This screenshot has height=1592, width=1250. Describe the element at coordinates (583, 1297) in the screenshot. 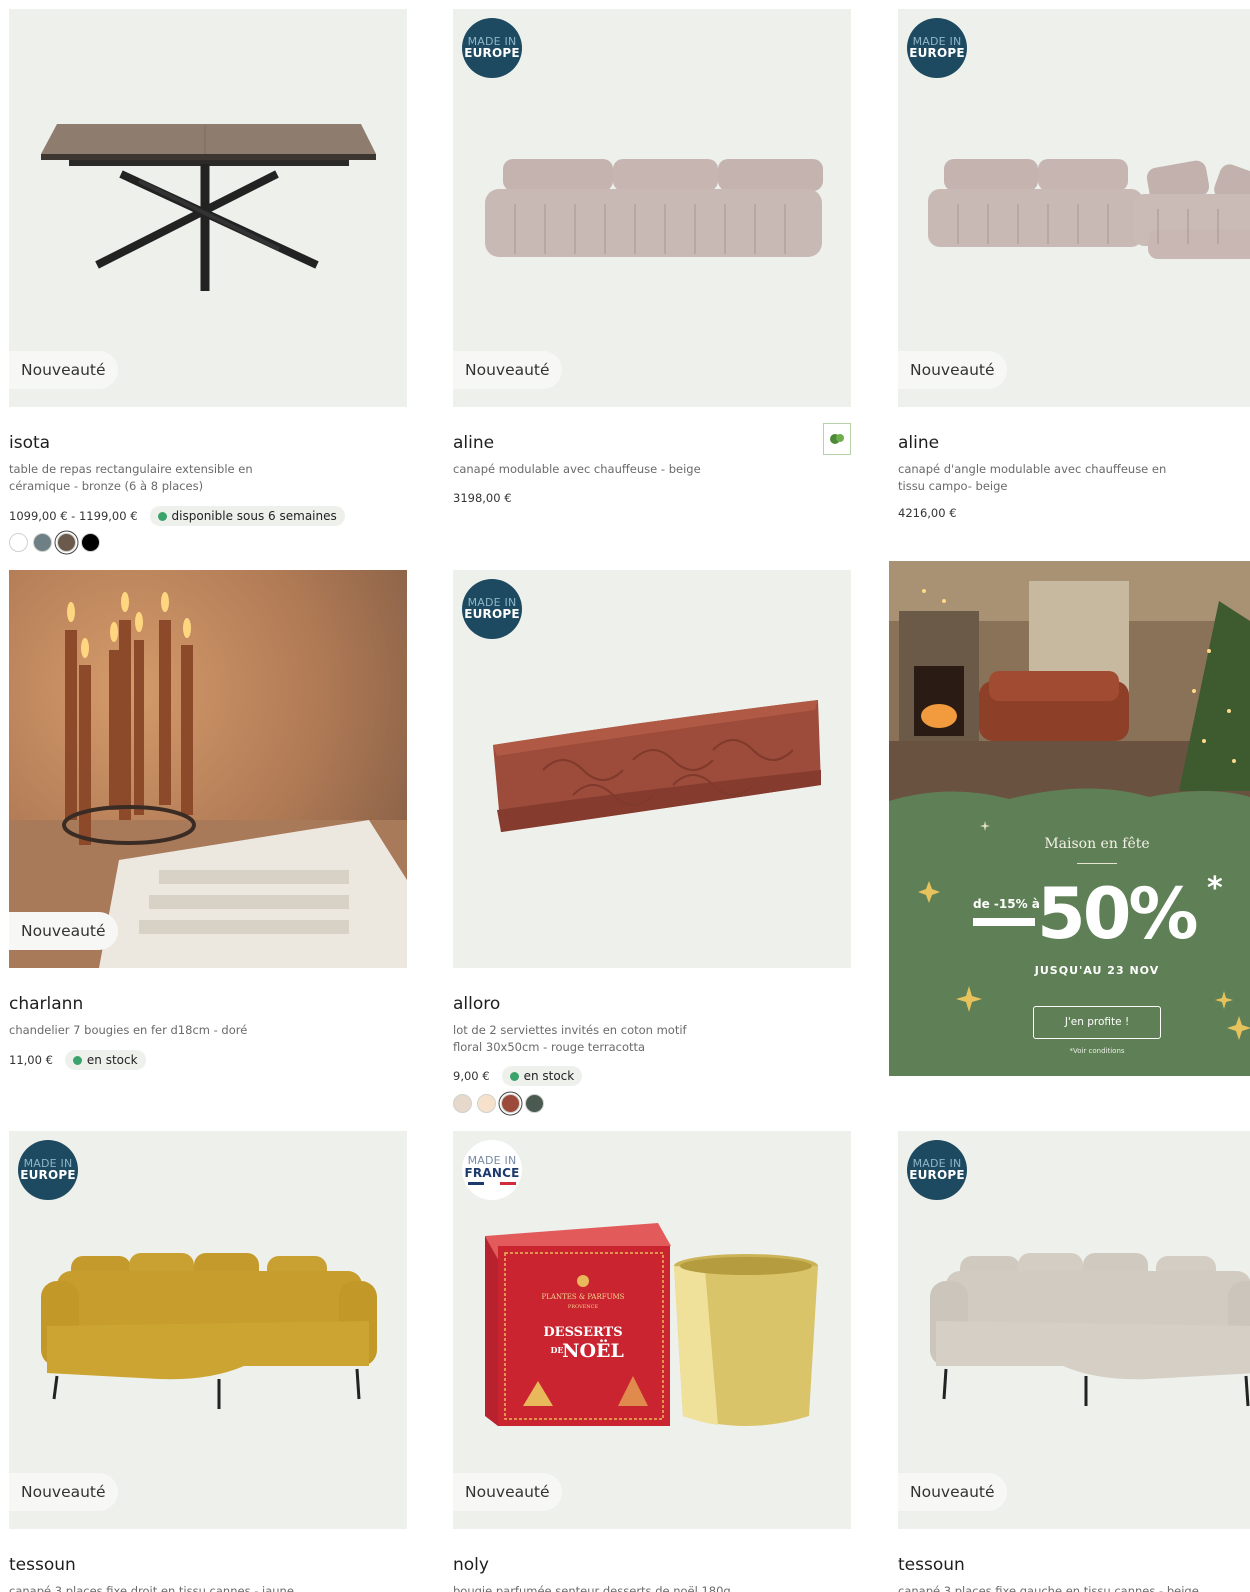

I see `candle-brand: PLANTES & PARFUMS` at that location.